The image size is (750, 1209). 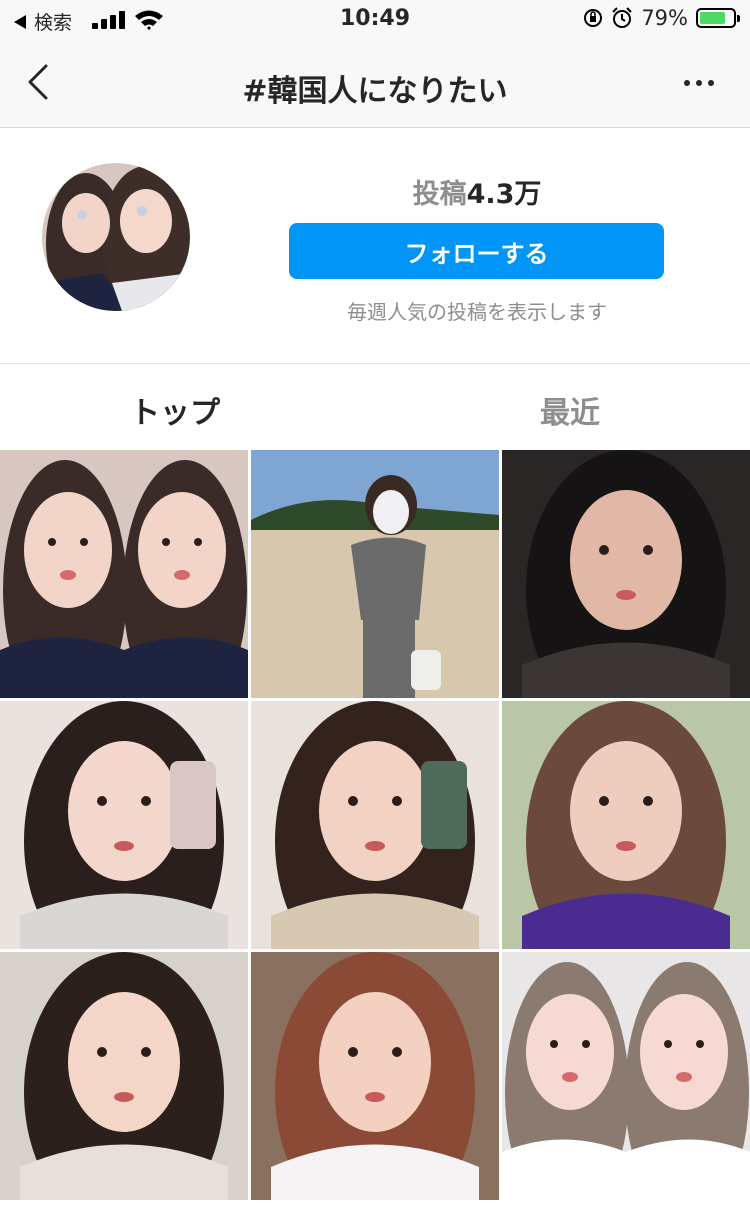 I want to click on grid-post-boy-in-car-dark, so click(x=626, y=574).